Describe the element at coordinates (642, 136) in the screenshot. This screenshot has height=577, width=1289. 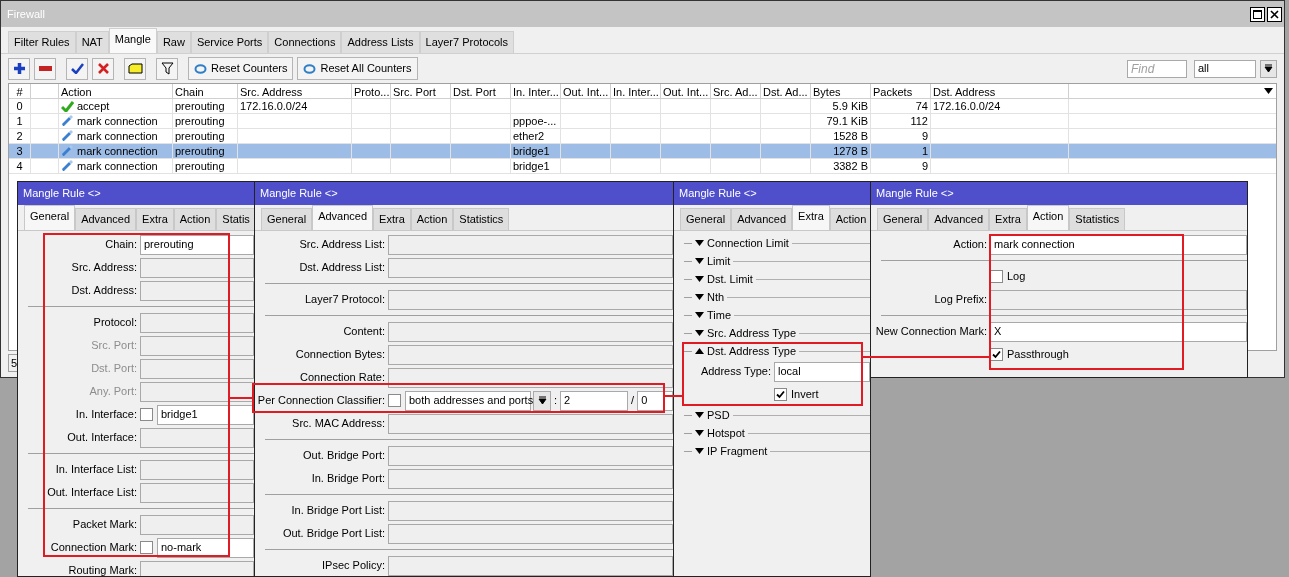
I see `table-row: 2 mark connection prerouting ether2 1528 B 9` at that location.